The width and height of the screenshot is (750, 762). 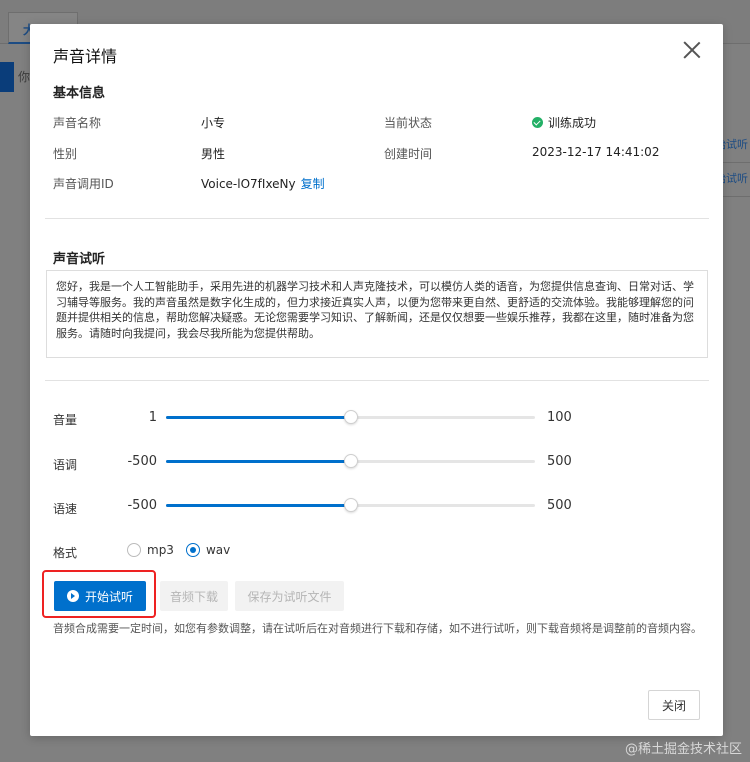 I want to click on start-preview-label: 开始试听, so click(x=108, y=596).